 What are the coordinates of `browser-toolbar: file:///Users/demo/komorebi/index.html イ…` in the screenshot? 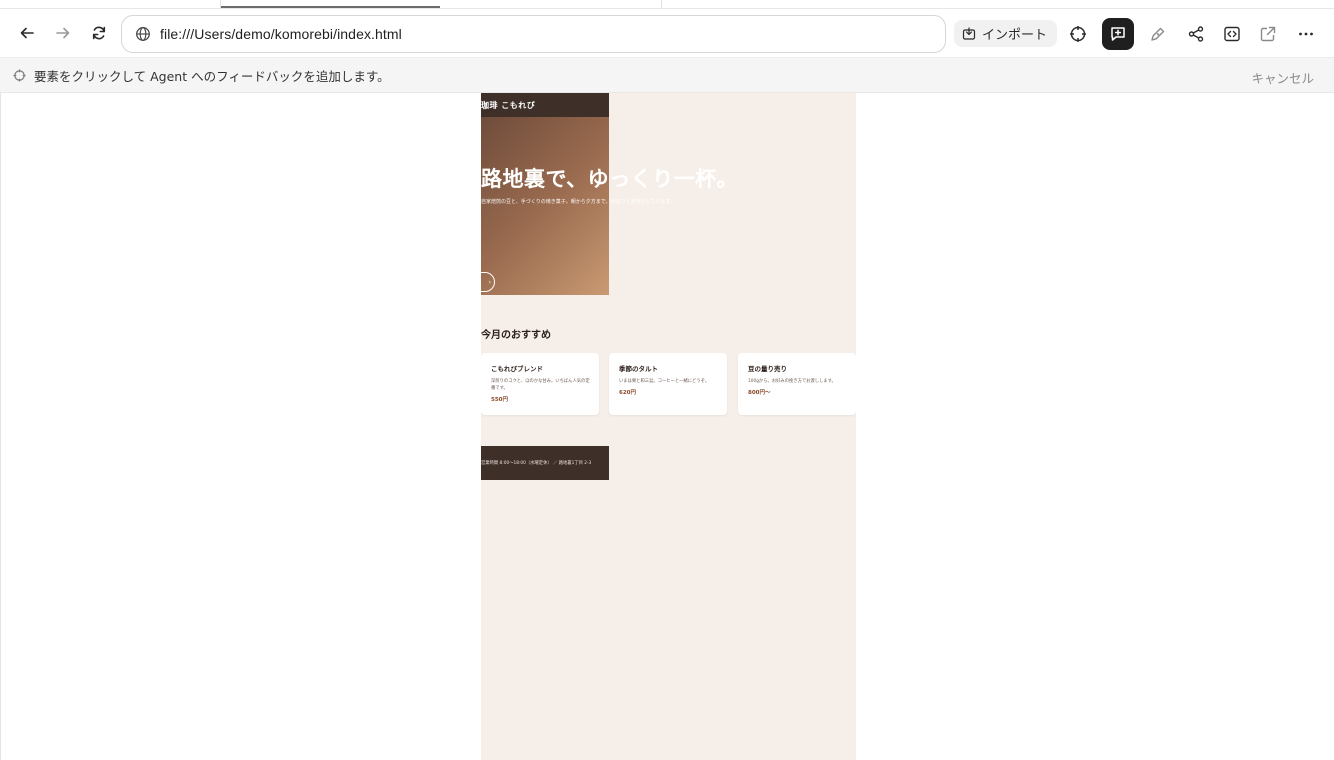 It's located at (667, 33).